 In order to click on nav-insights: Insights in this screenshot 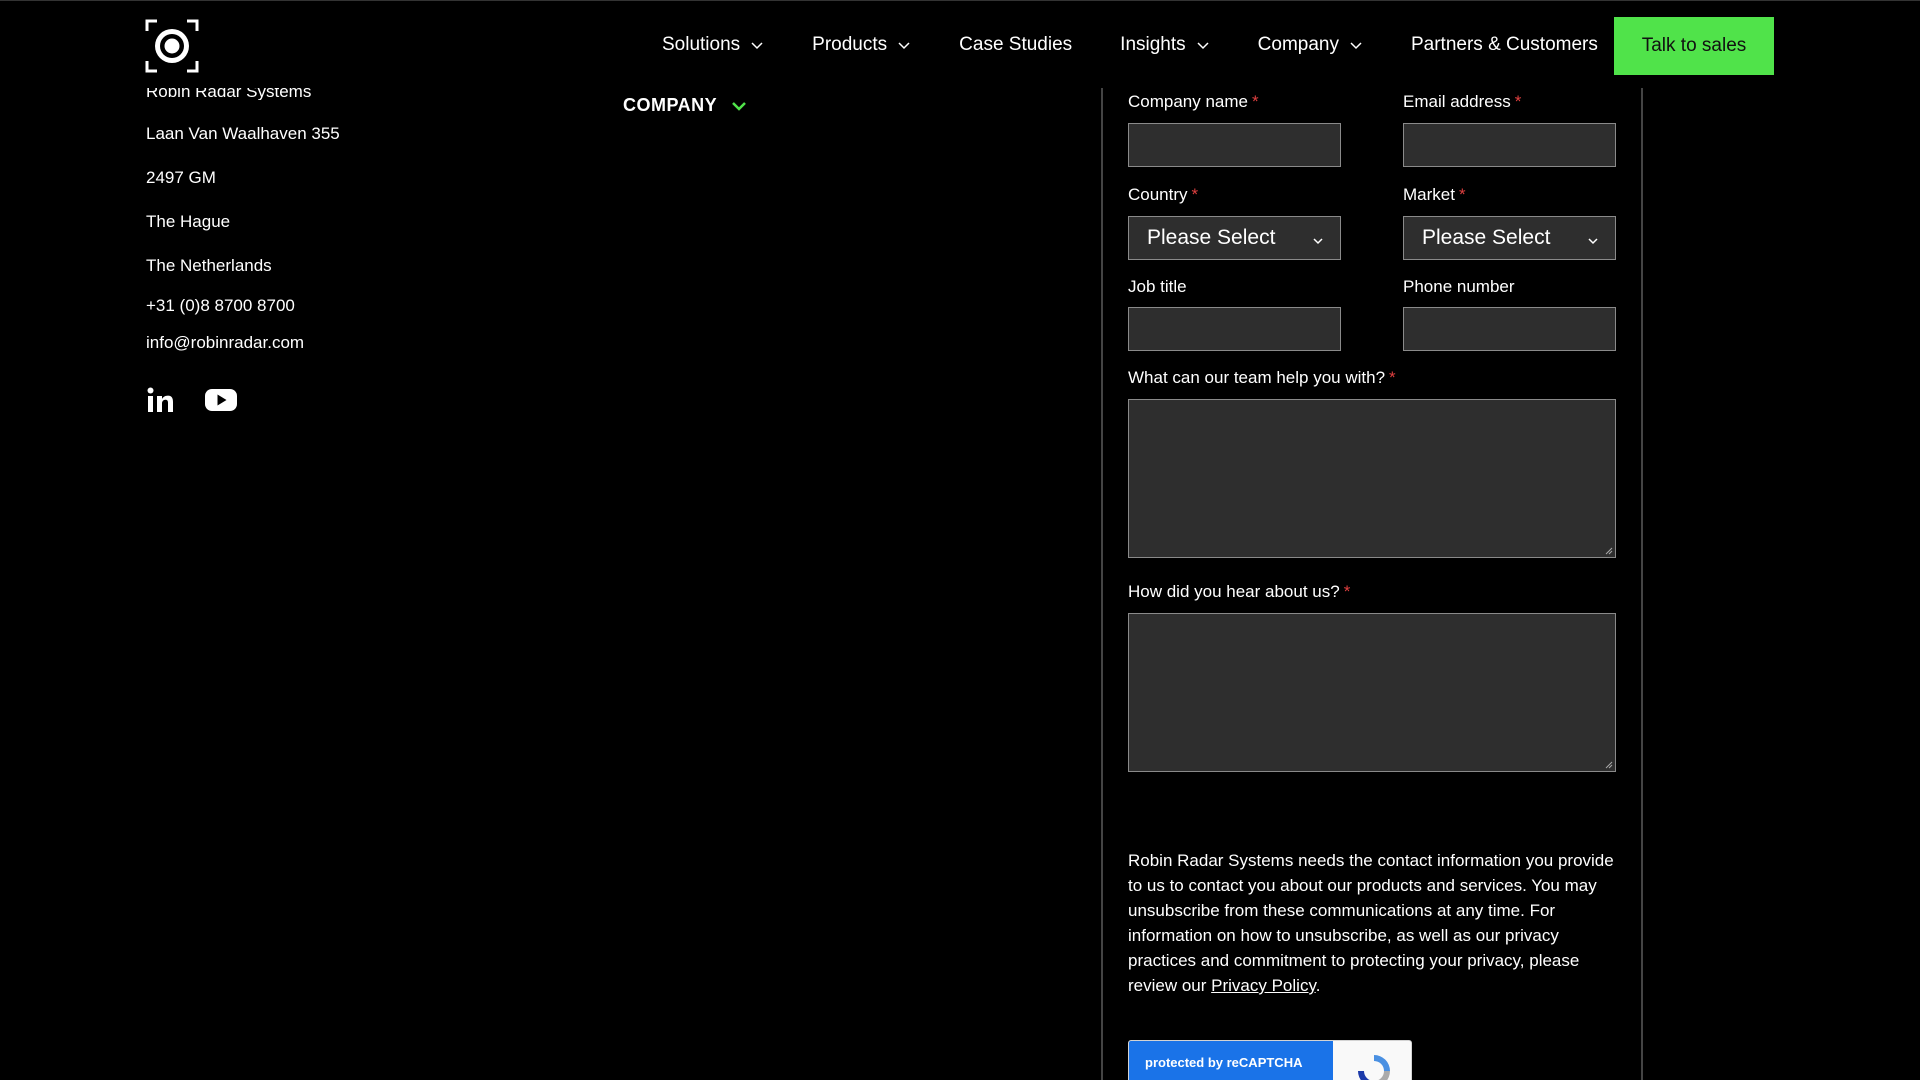, I will do `click(1164, 45)`.